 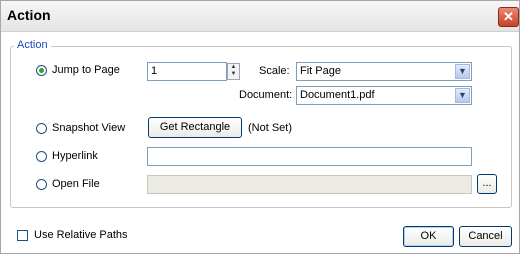 I want to click on spin-up-icon: ▲, so click(x=233, y=67).